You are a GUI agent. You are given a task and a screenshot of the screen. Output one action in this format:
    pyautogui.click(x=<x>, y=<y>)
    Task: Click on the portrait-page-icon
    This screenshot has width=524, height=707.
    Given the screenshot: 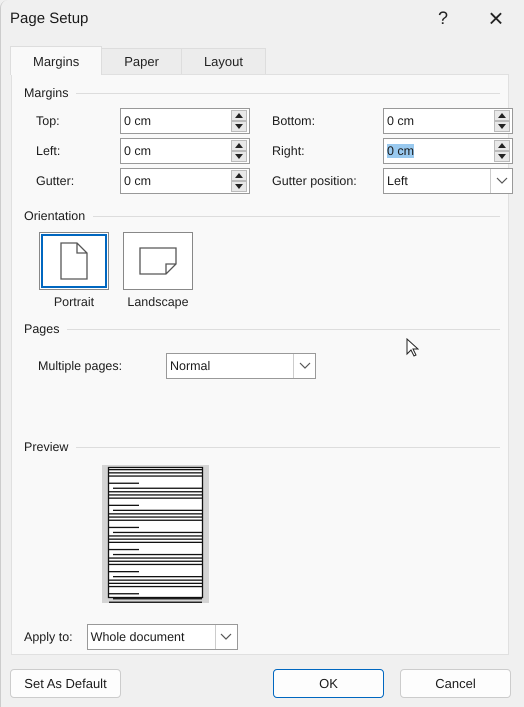 What is the action you would take?
    pyautogui.click(x=74, y=261)
    